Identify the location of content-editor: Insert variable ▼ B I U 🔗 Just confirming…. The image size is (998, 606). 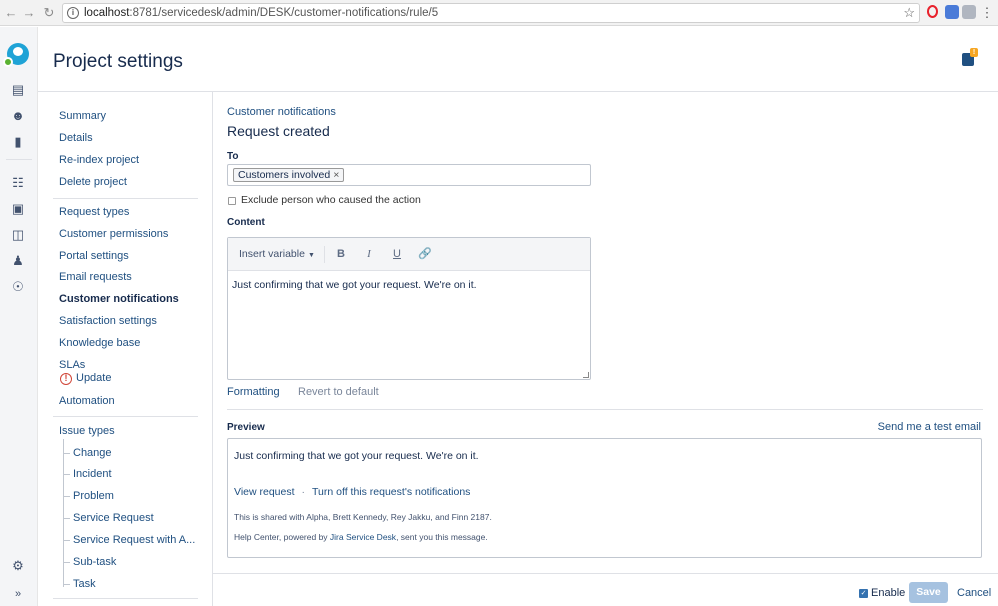
(409, 308).